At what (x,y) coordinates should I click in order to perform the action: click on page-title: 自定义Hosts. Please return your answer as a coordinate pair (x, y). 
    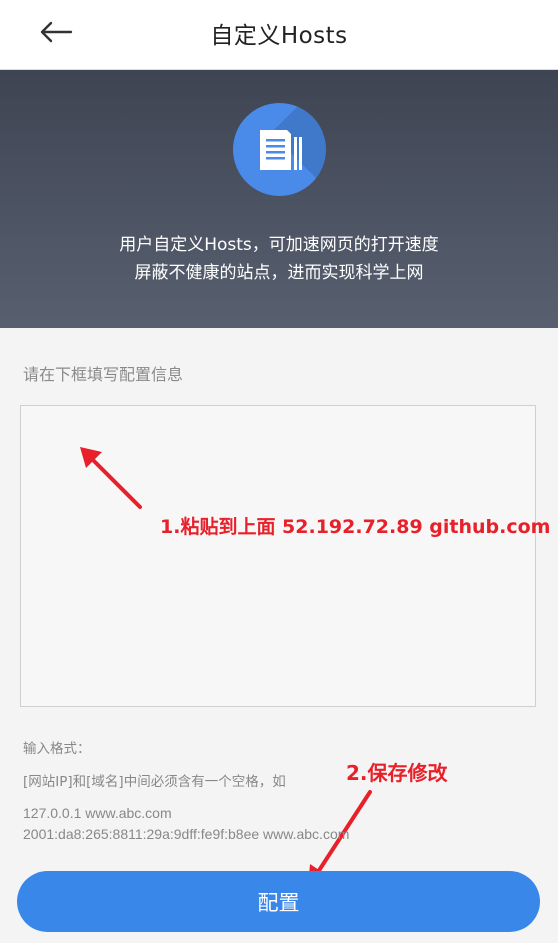
    Looking at the image, I should click on (279, 36).